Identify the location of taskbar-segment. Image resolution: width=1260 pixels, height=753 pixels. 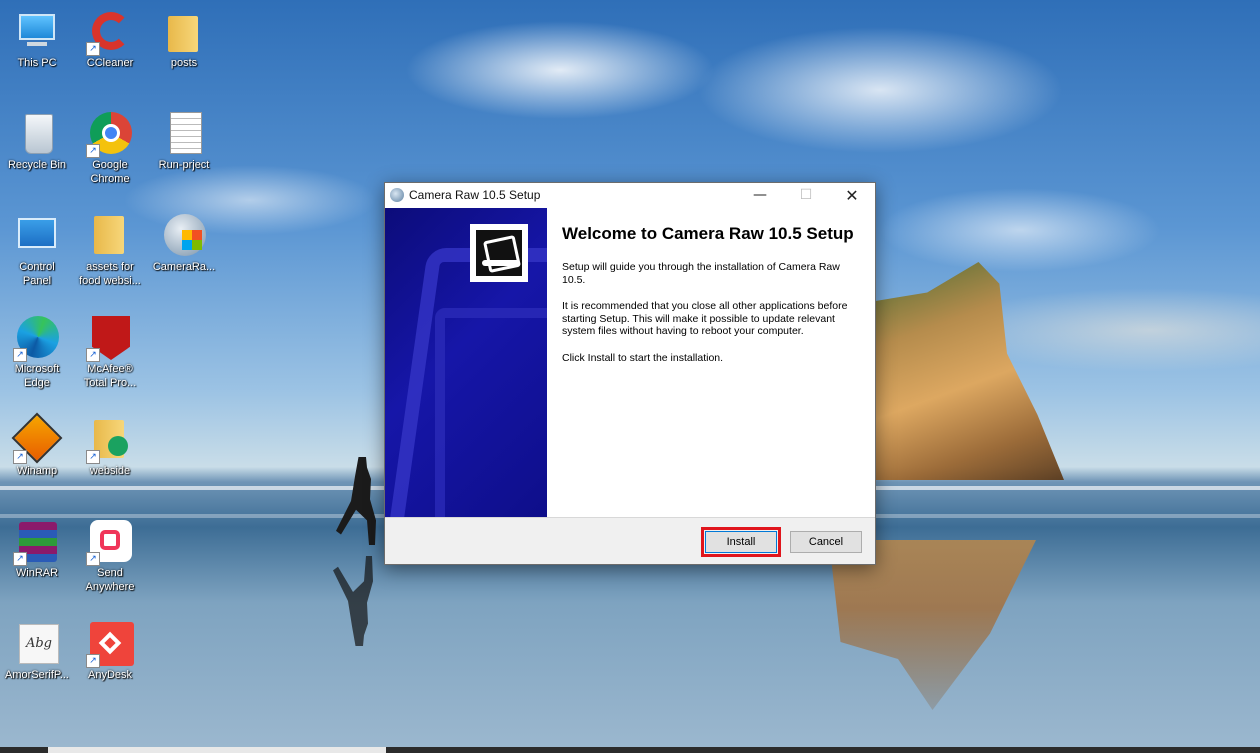
(217, 750).